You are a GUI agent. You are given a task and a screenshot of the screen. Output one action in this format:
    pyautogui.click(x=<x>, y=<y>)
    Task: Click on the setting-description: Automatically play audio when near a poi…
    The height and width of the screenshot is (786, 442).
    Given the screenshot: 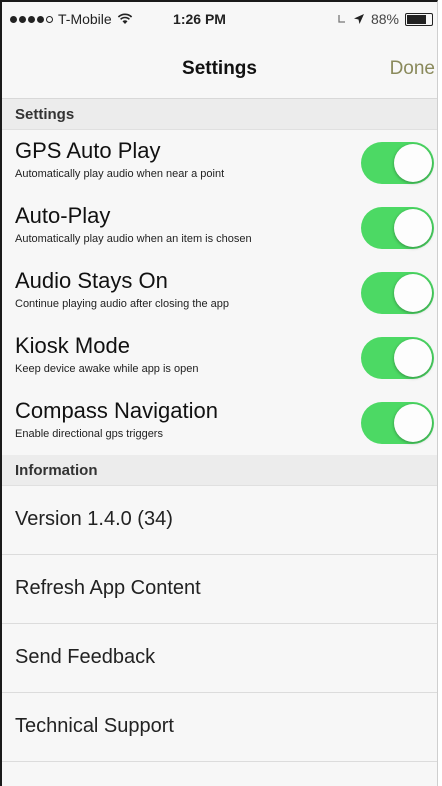 What is the action you would take?
    pyautogui.click(x=120, y=174)
    